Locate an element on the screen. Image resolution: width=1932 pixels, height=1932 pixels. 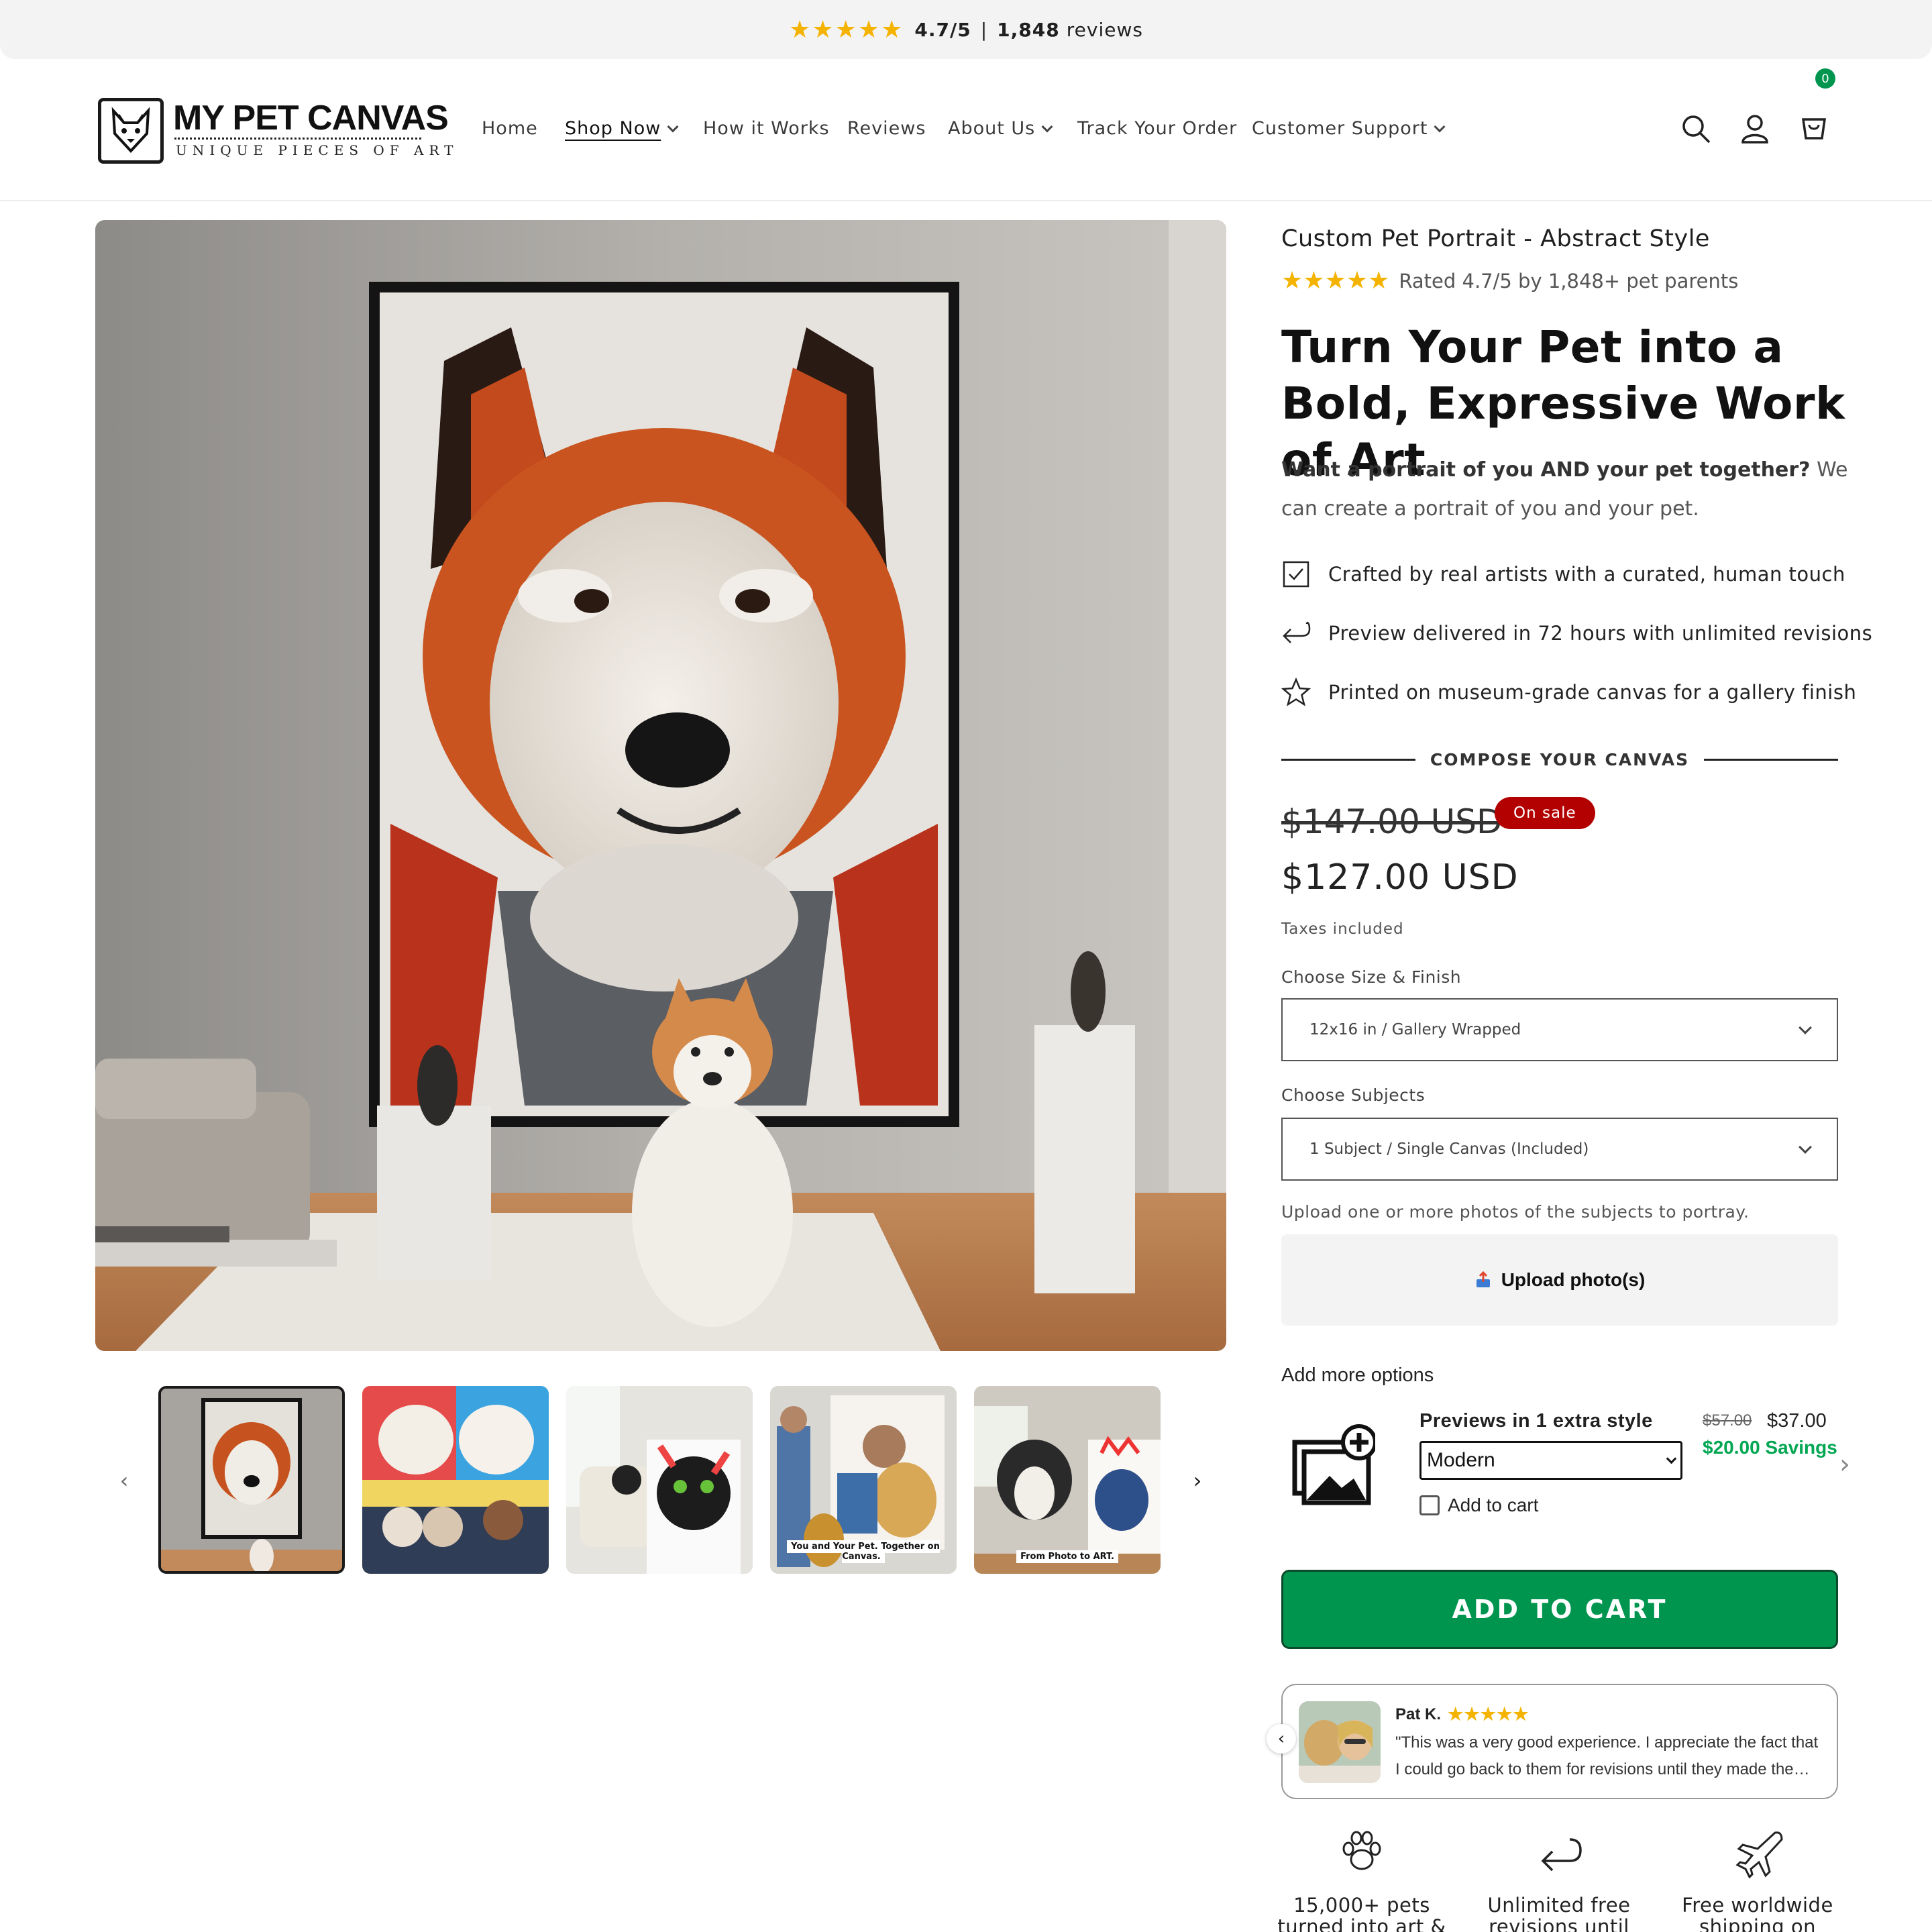
announcement-count-label: reviews is located at coordinates (1104, 29).